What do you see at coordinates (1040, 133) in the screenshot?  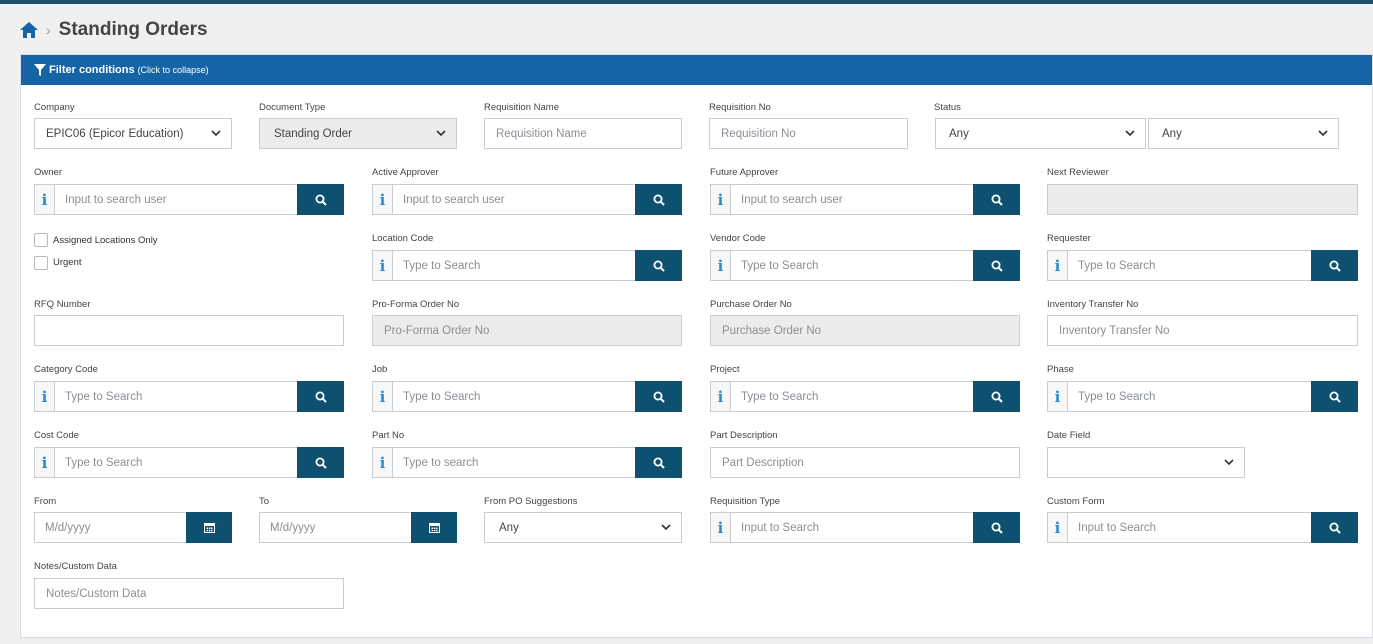 I see `status-select-1: Any` at bounding box center [1040, 133].